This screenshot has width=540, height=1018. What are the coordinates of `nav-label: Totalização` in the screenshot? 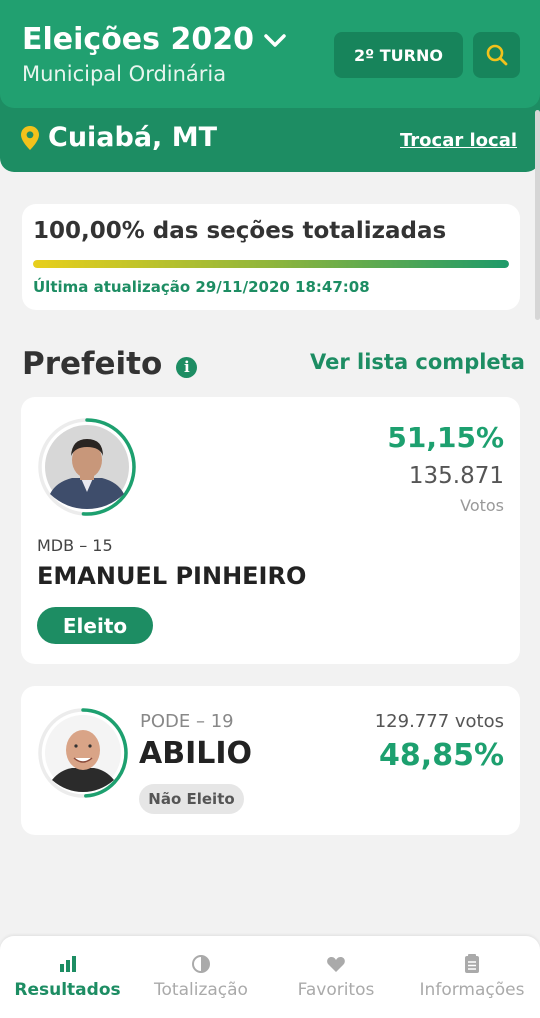 It's located at (201, 990).